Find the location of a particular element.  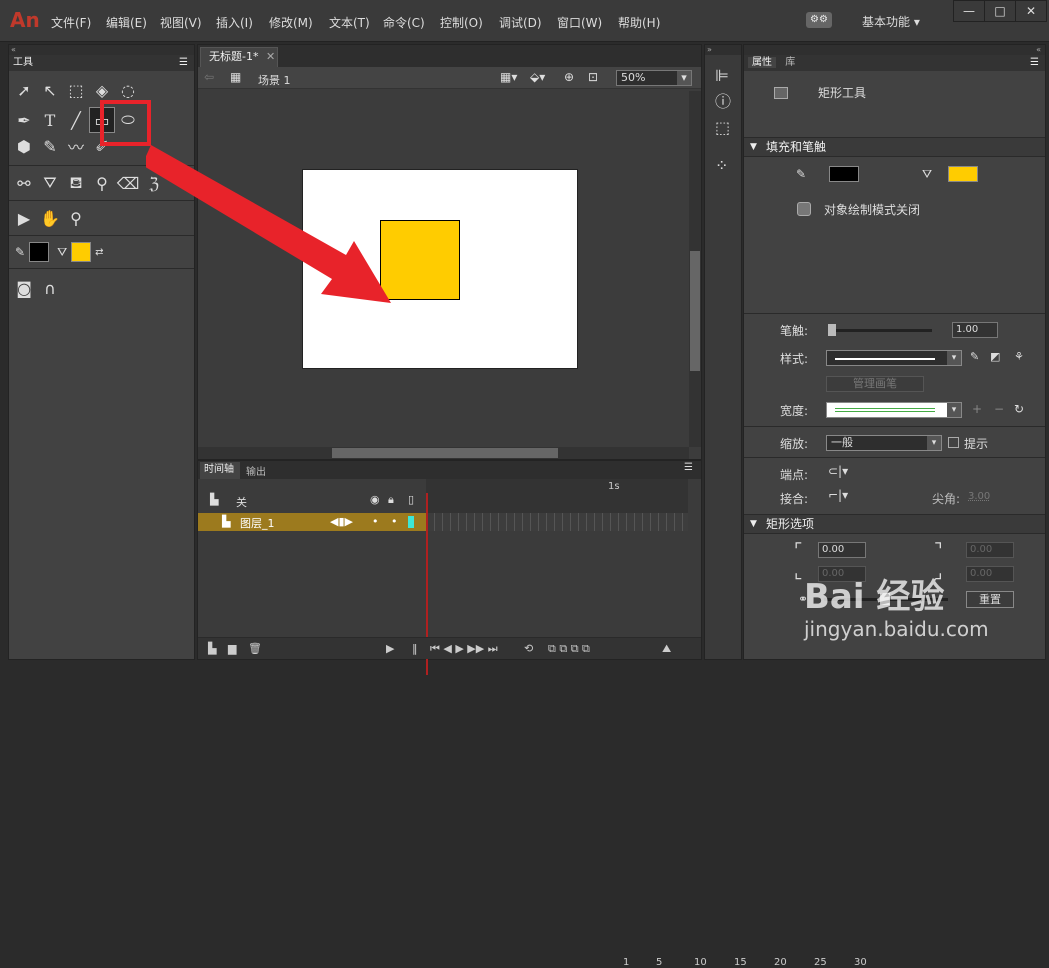

fill-stroke-section: ▼ 填充和笔触 is located at coordinates (894, 147).